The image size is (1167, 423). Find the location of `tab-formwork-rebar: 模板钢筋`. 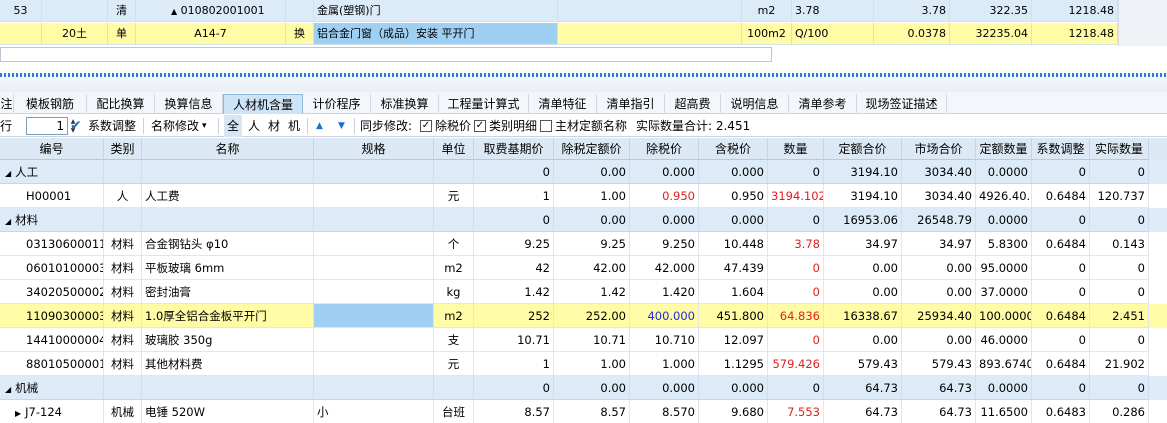

tab-formwork-rebar: 模板钢筋 is located at coordinates (50, 104).